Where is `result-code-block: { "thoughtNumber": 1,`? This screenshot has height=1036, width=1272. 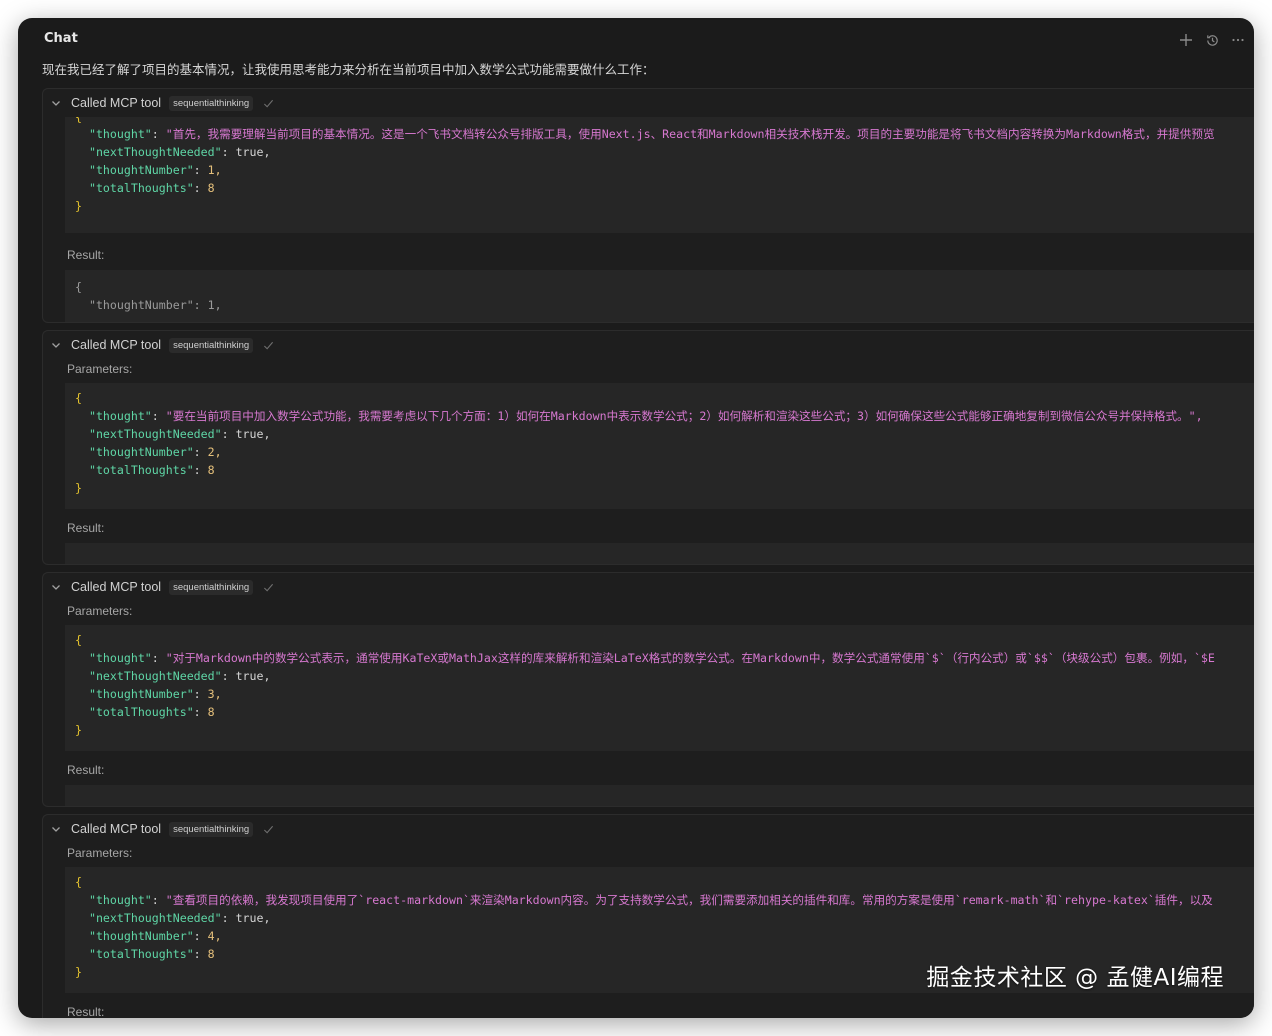
result-code-block: { "thoughtNumber": 1, is located at coordinates (659, 296).